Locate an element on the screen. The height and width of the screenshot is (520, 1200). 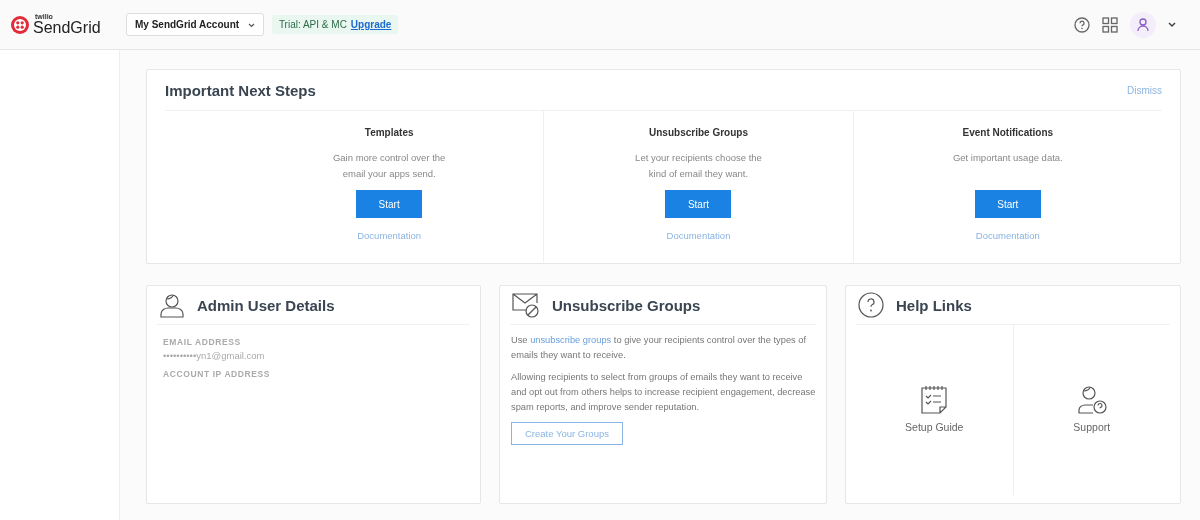
step-title: Unsubscribe Groups is located at coordinates (698, 132).